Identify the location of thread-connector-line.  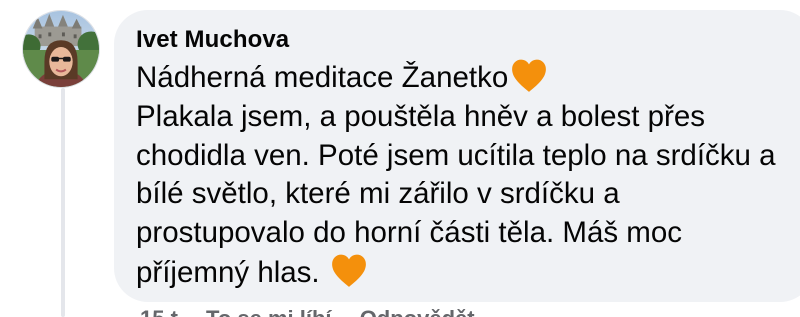
(63, 202).